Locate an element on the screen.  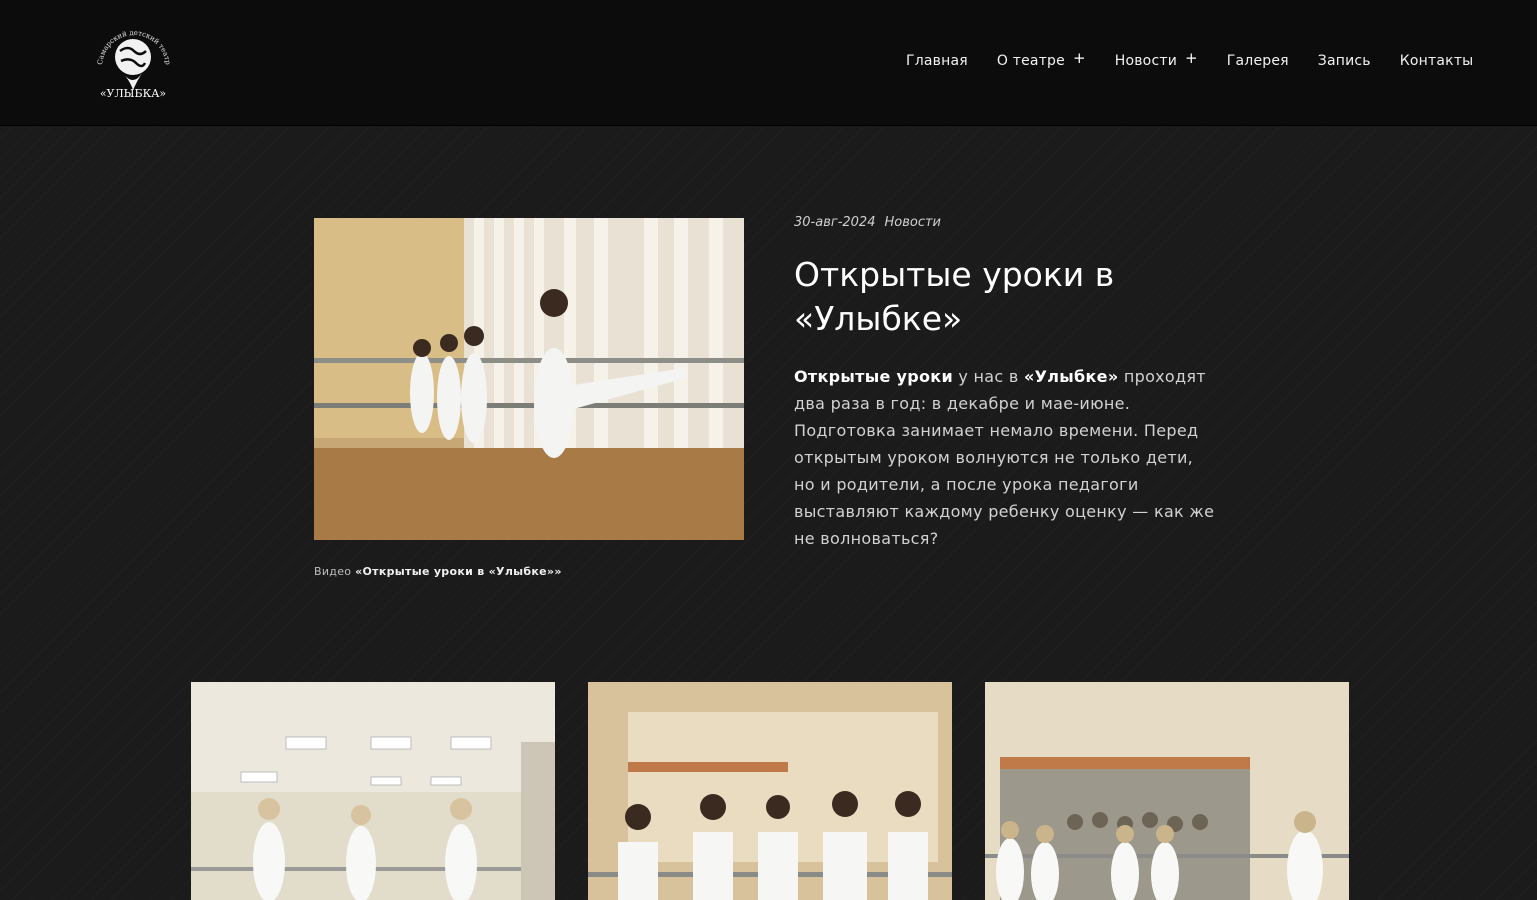
article-meta: 30-авг-2024 Новости is located at coordinates (872, 222).